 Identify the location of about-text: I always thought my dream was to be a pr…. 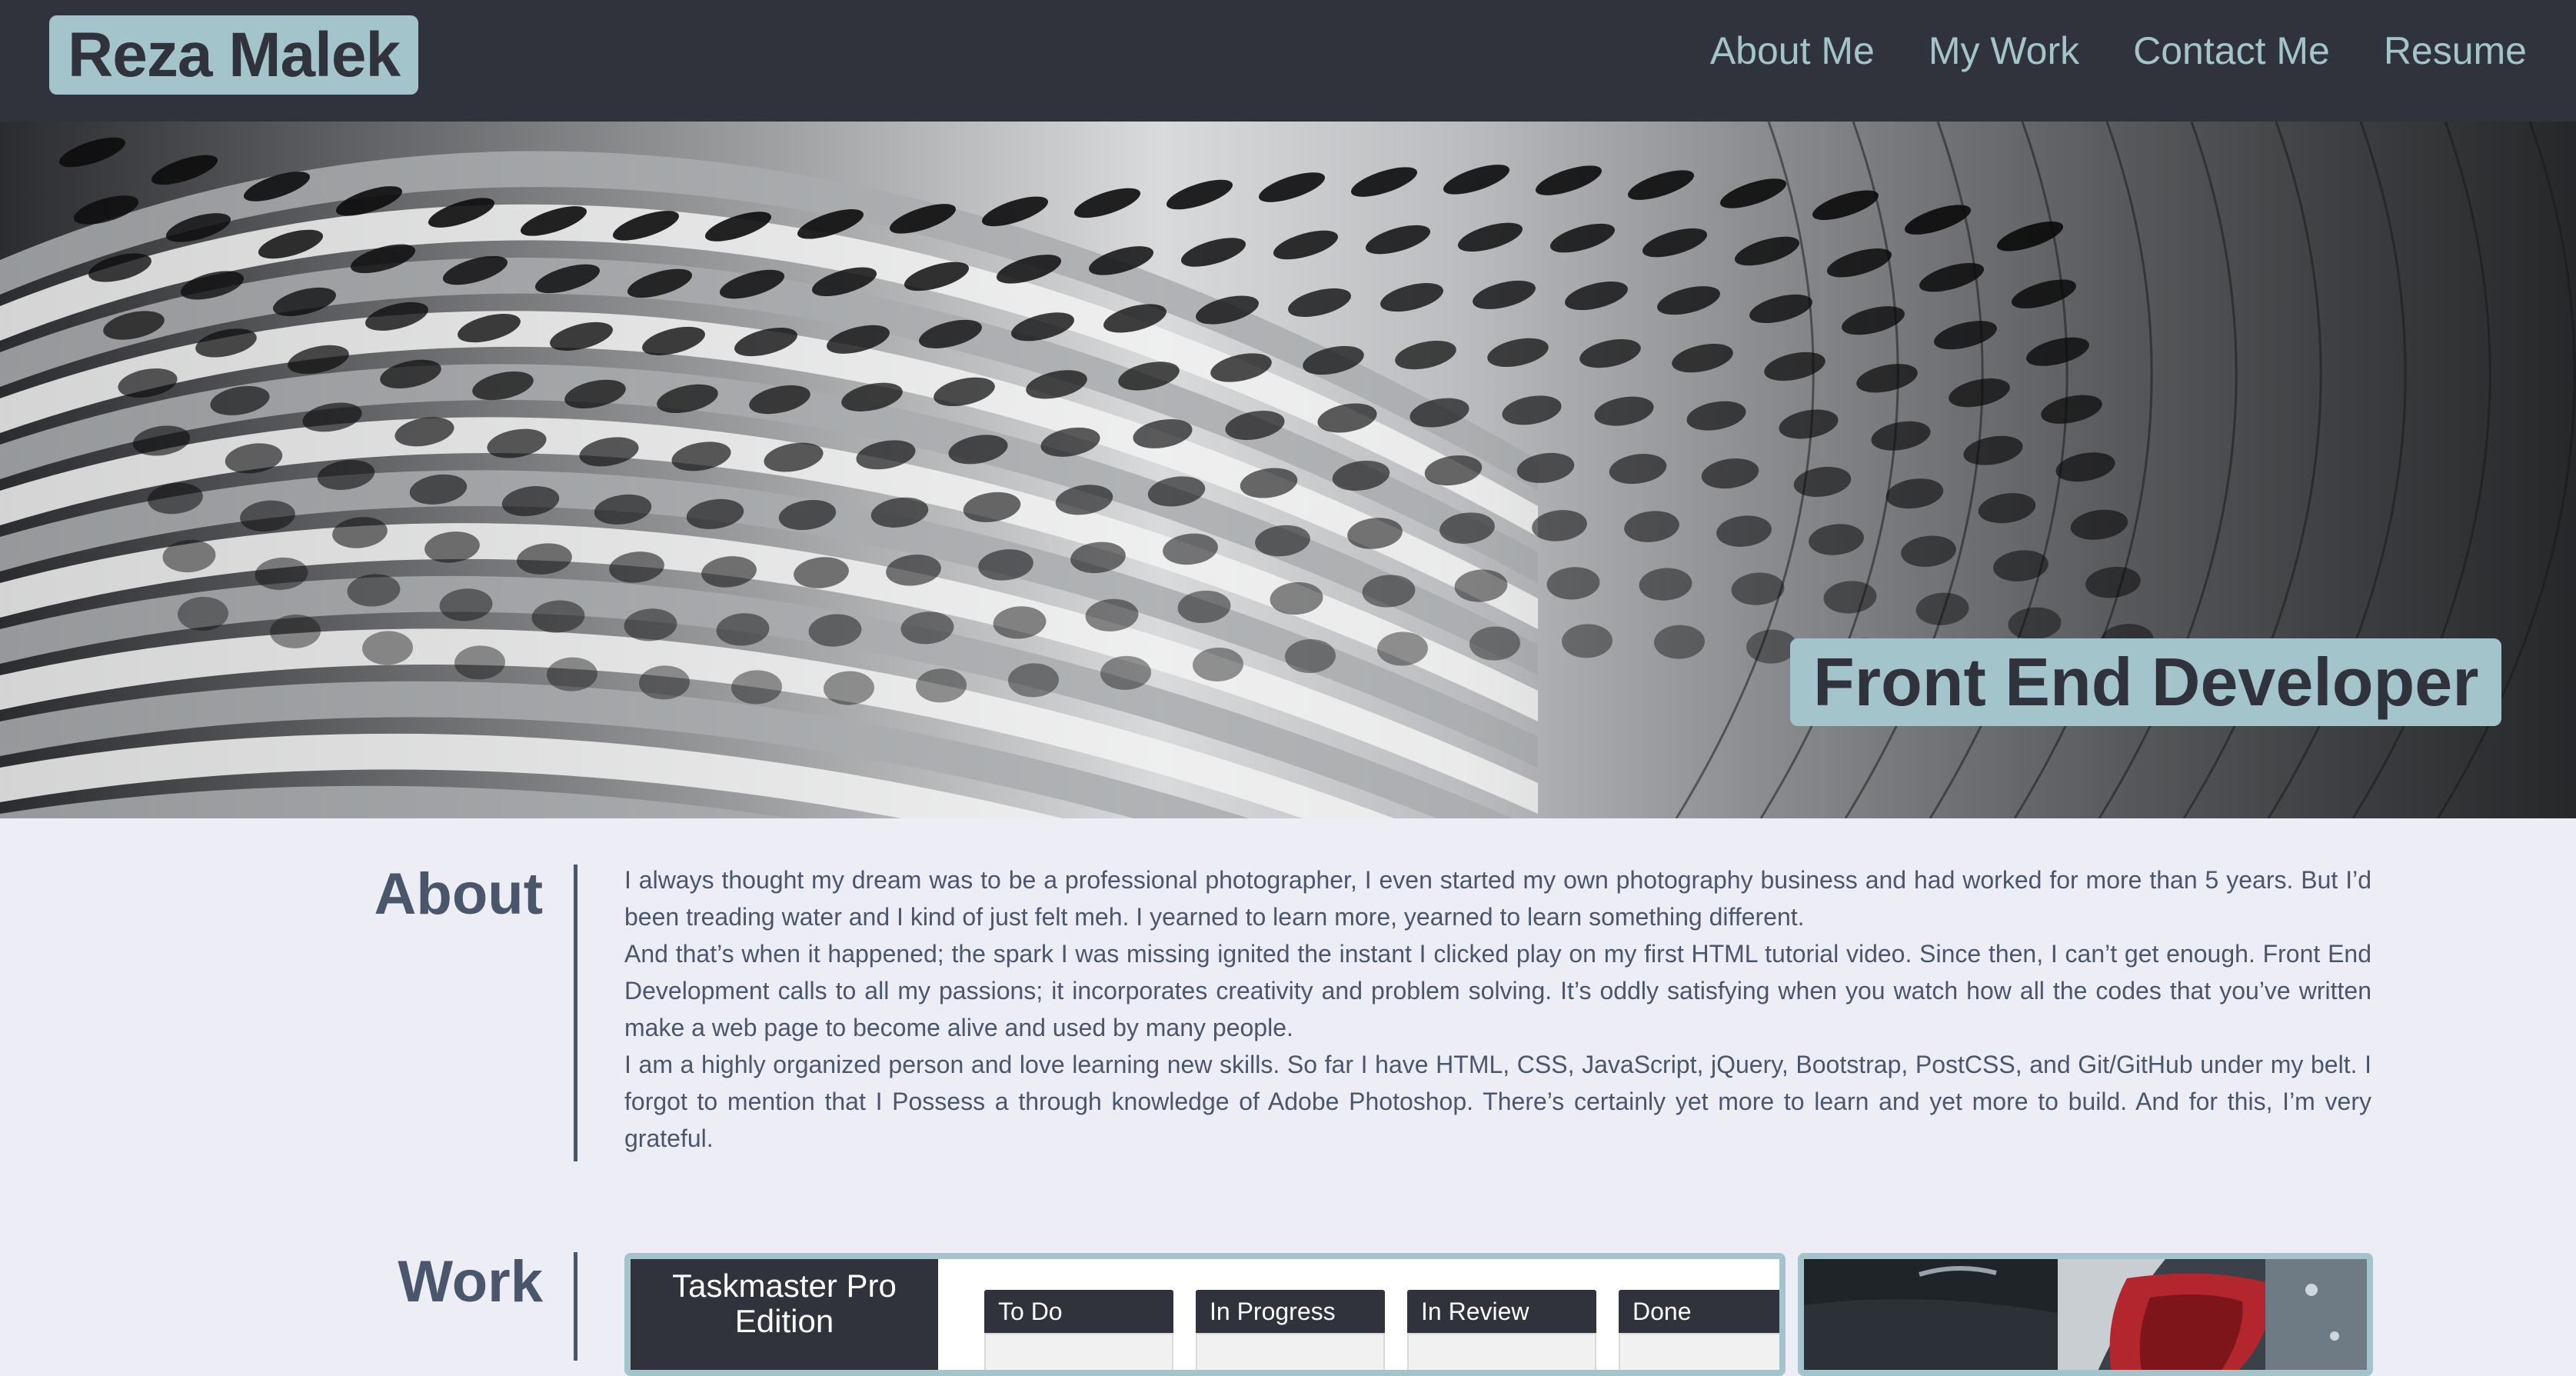
(1498, 1009).